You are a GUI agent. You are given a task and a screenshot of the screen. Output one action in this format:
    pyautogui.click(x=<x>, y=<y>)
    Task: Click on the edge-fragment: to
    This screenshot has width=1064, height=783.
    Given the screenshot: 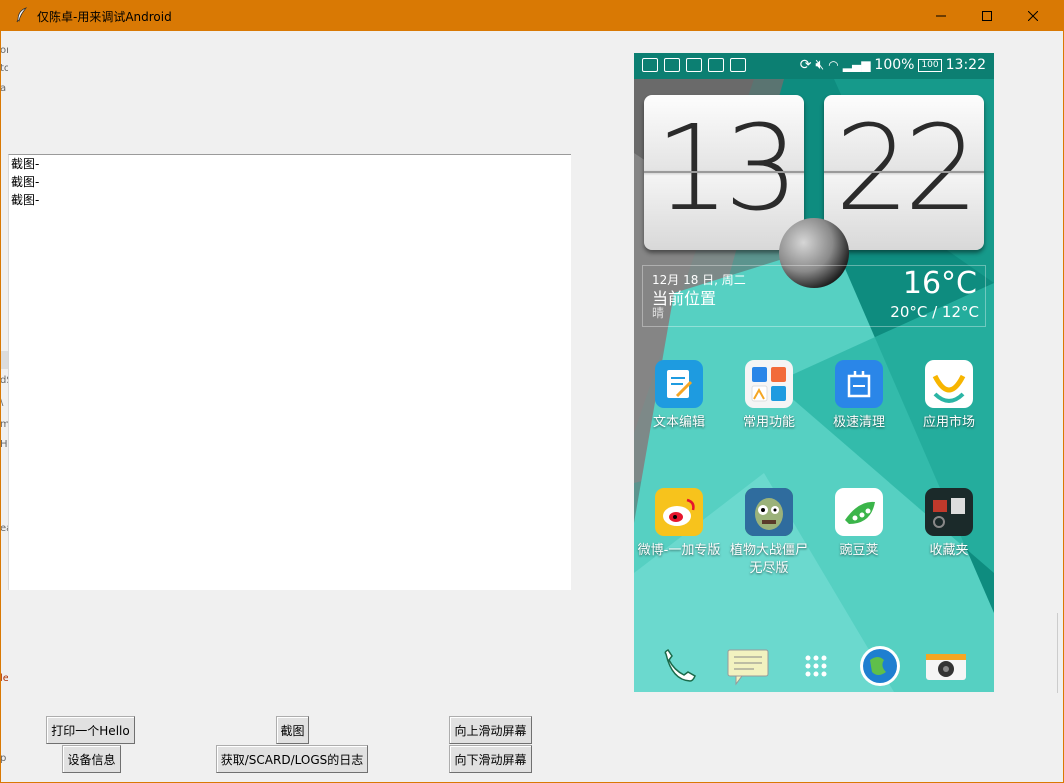 What is the action you would take?
    pyautogui.click(x=4, y=68)
    